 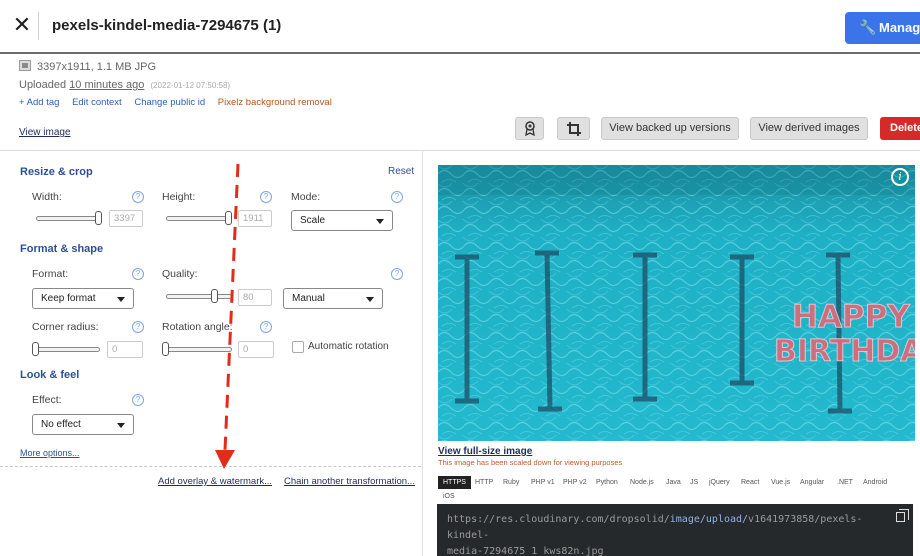 What do you see at coordinates (125, 349) in the screenshot?
I see `corner-radius-input: 0` at bounding box center [125, 349].